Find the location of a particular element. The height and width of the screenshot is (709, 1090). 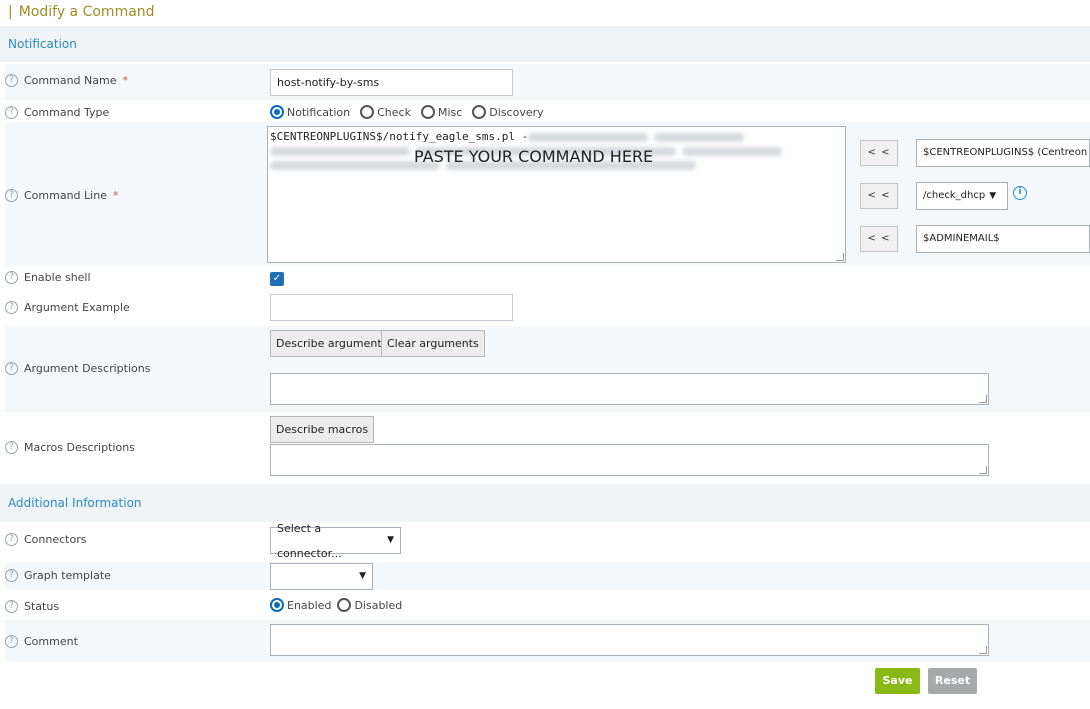

label-graph-template: ? Graph template is located at coordinates (58, 575).